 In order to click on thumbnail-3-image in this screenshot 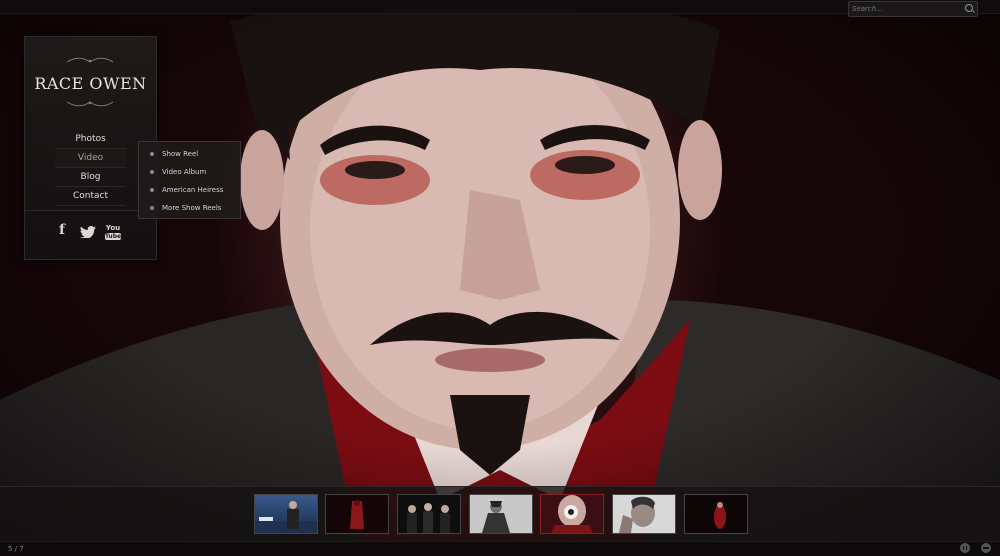, I will do `click(429, 514)`.